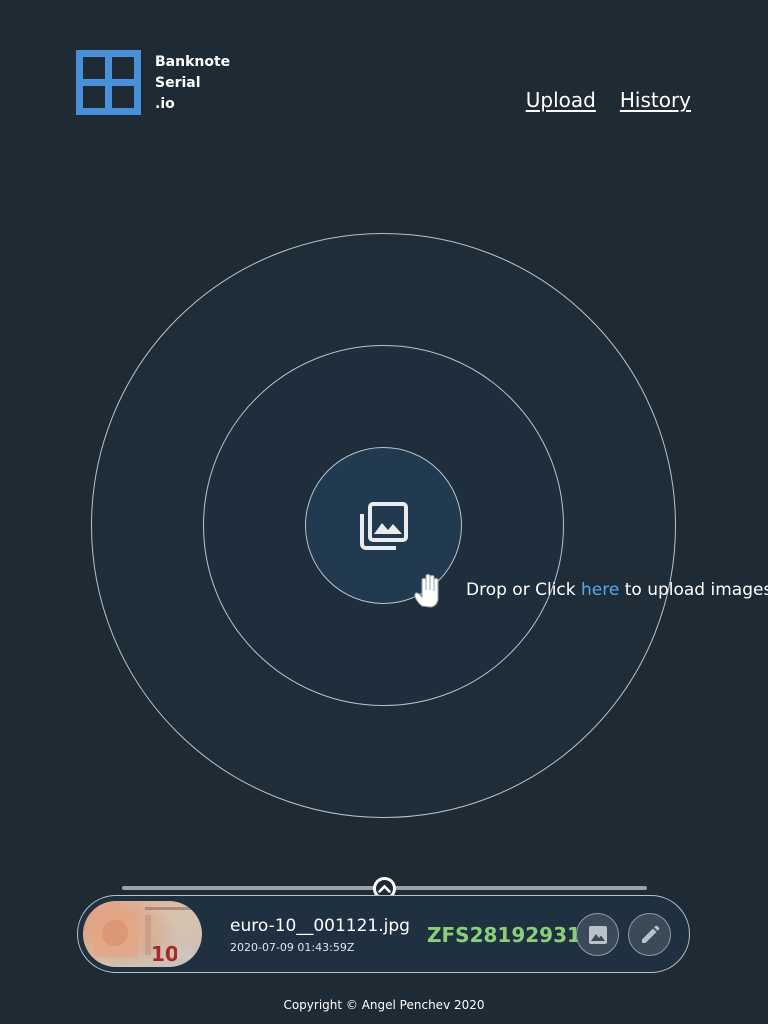  I want to click on banknote-thumbnail: 10, so click(142, 934).